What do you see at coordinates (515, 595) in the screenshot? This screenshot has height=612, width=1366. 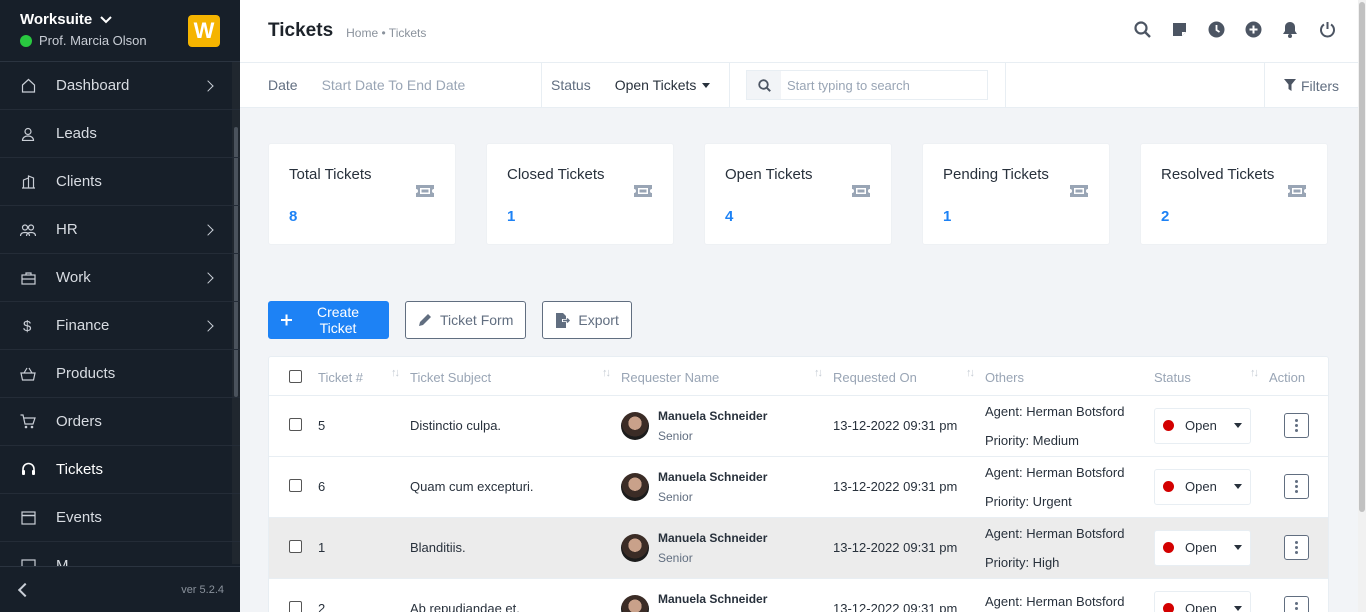 I see `ticket-subject: Ab repudiandae et.` at bounding box center [515, 595].